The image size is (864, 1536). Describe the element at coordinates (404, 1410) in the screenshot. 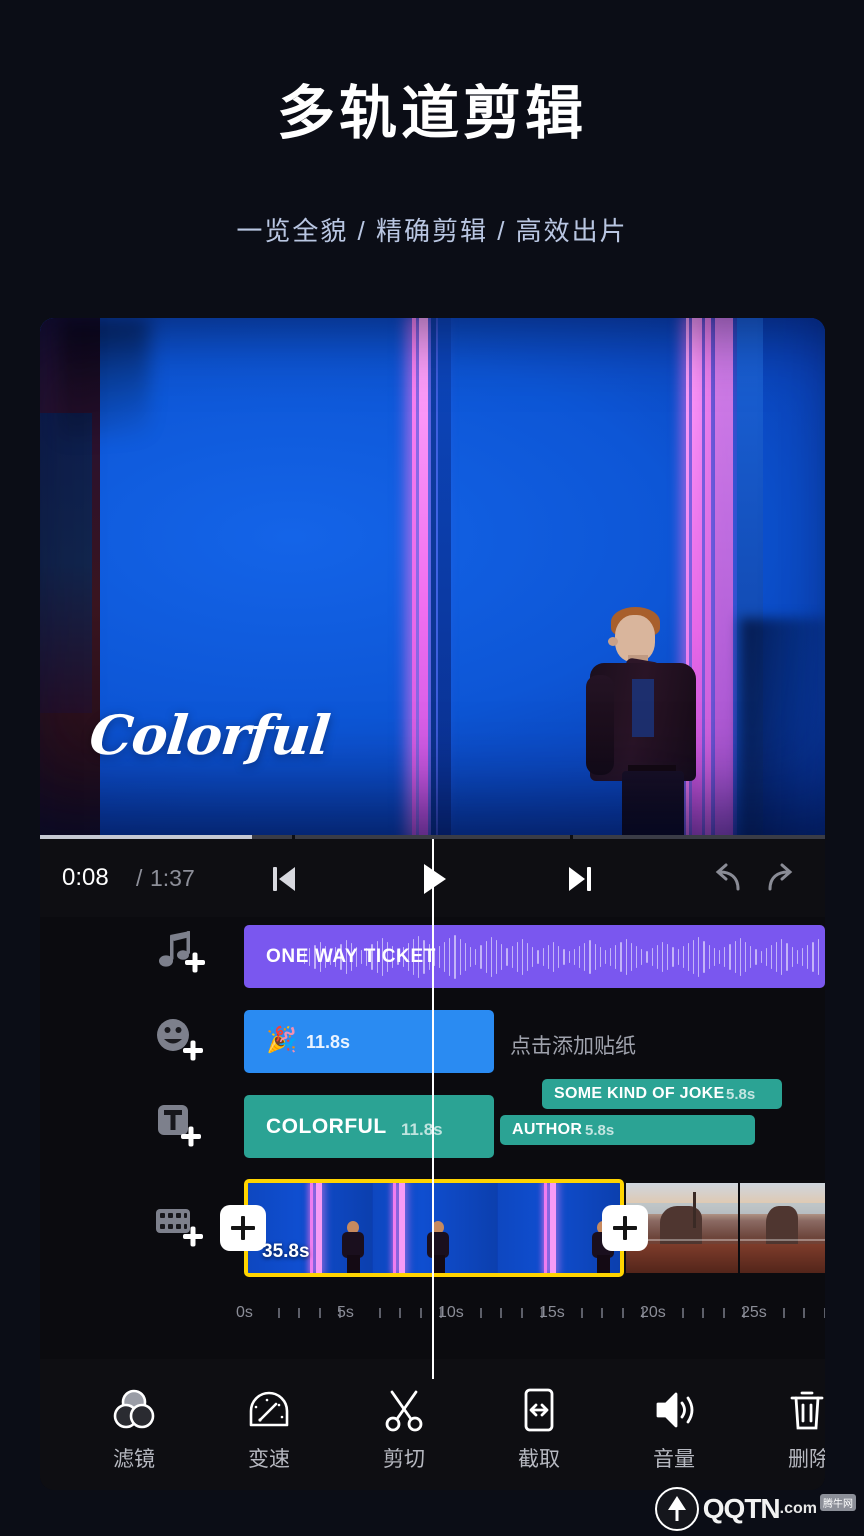

I see `scissors-icon` at that location.